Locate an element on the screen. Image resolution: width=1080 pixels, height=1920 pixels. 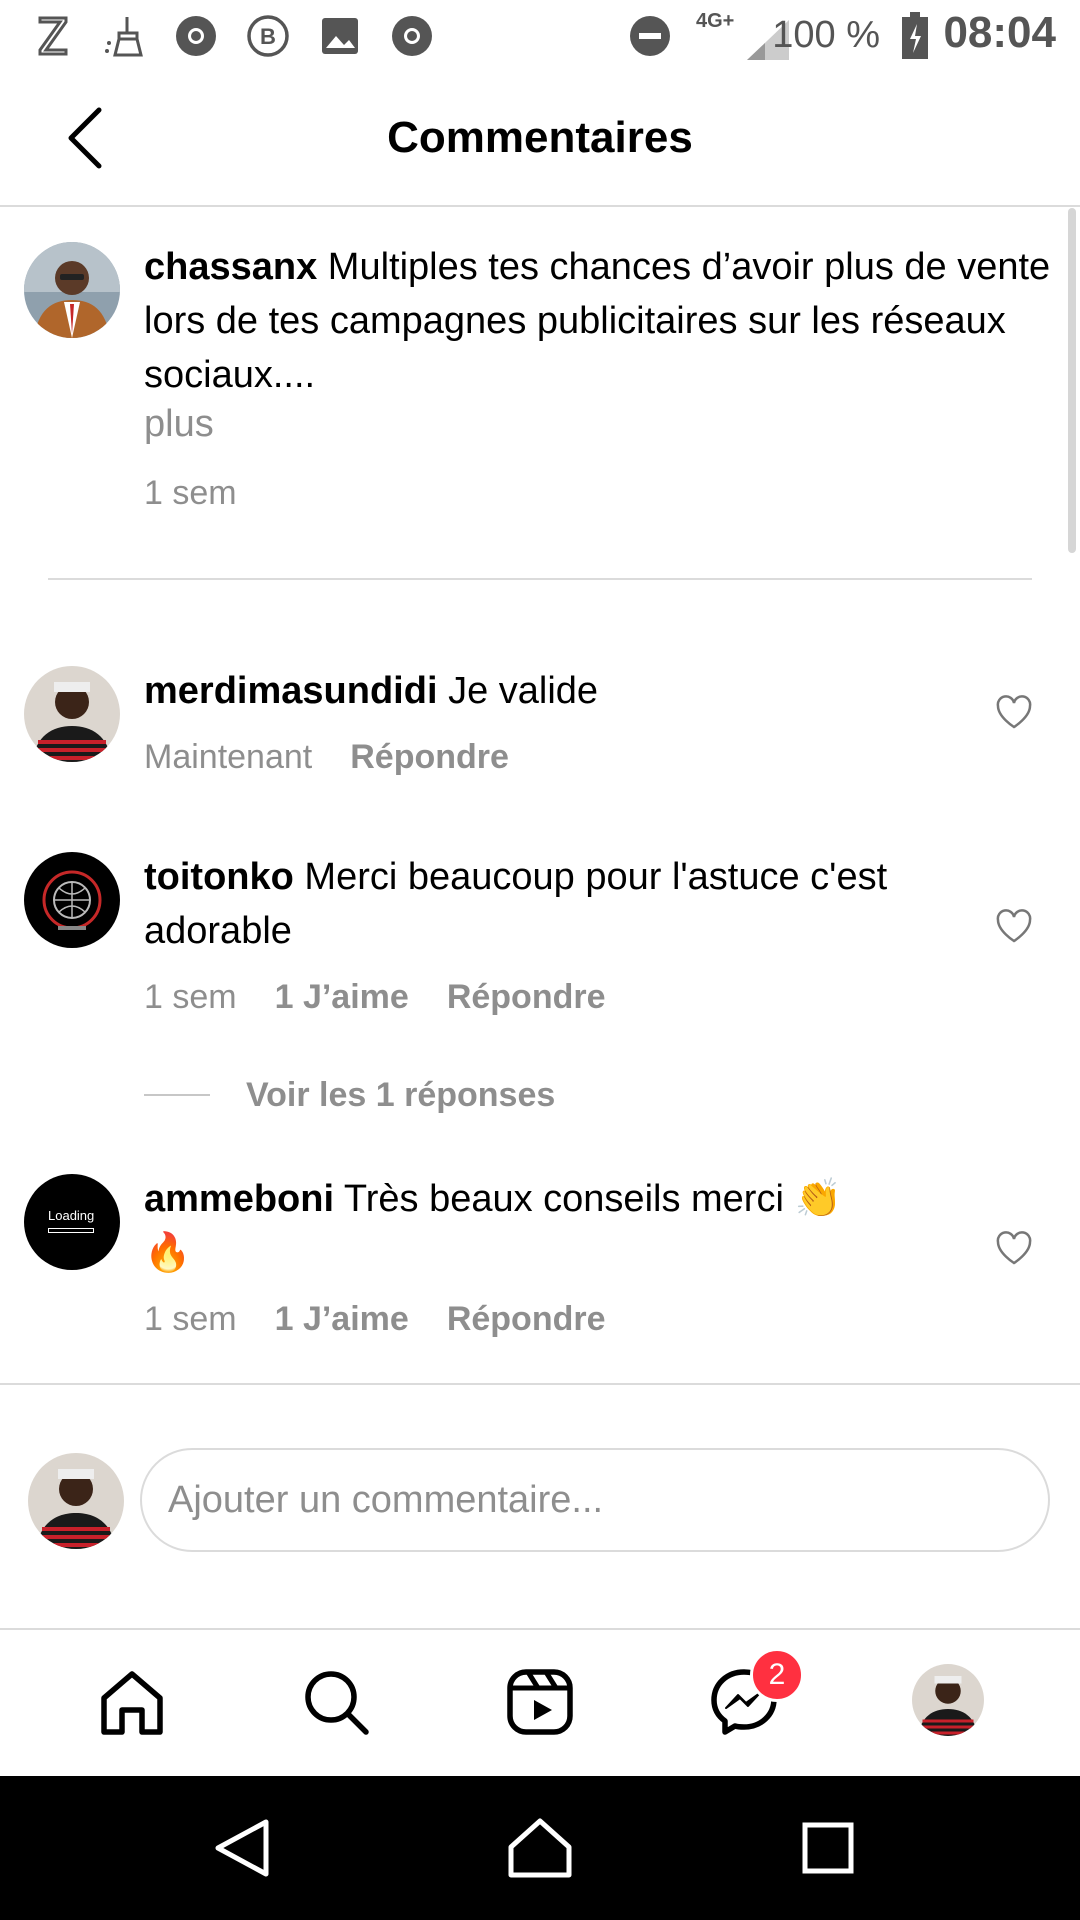
avatar-logo-text: Loading is located at coordinates (71, 1215).